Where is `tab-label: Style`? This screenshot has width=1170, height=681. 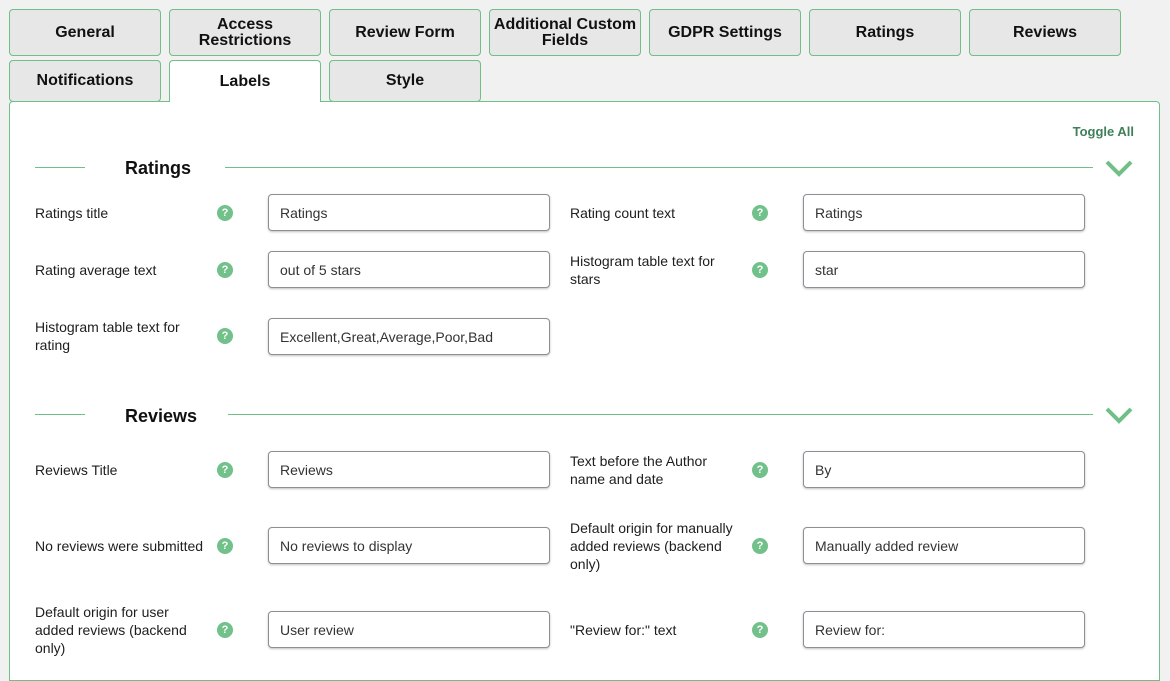
tab-label: Style is located at coordinates (405, 80).